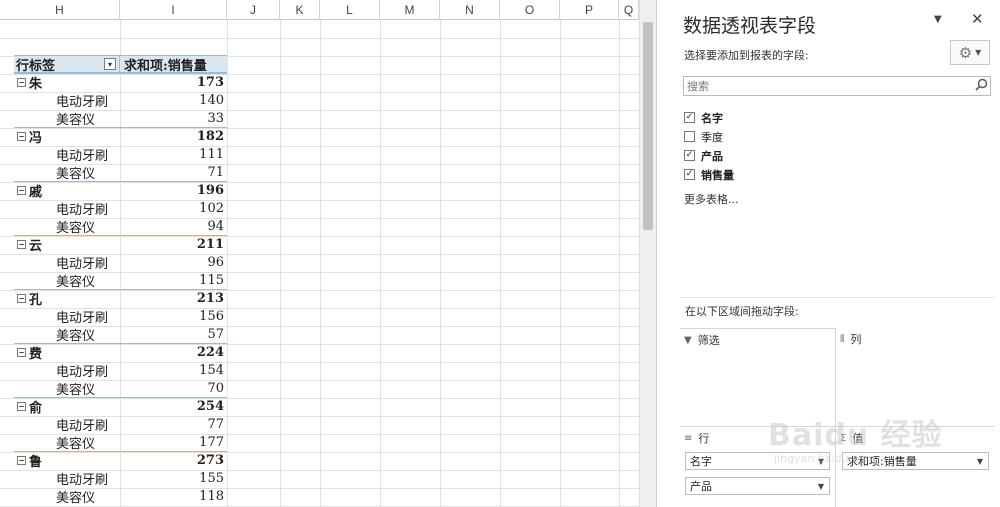 Image resolution: width=1000 pixels, height=507 pixels. Describe the element at coordinates (470, 10) in the screenshot. I see `column-header-n: N` at that location.